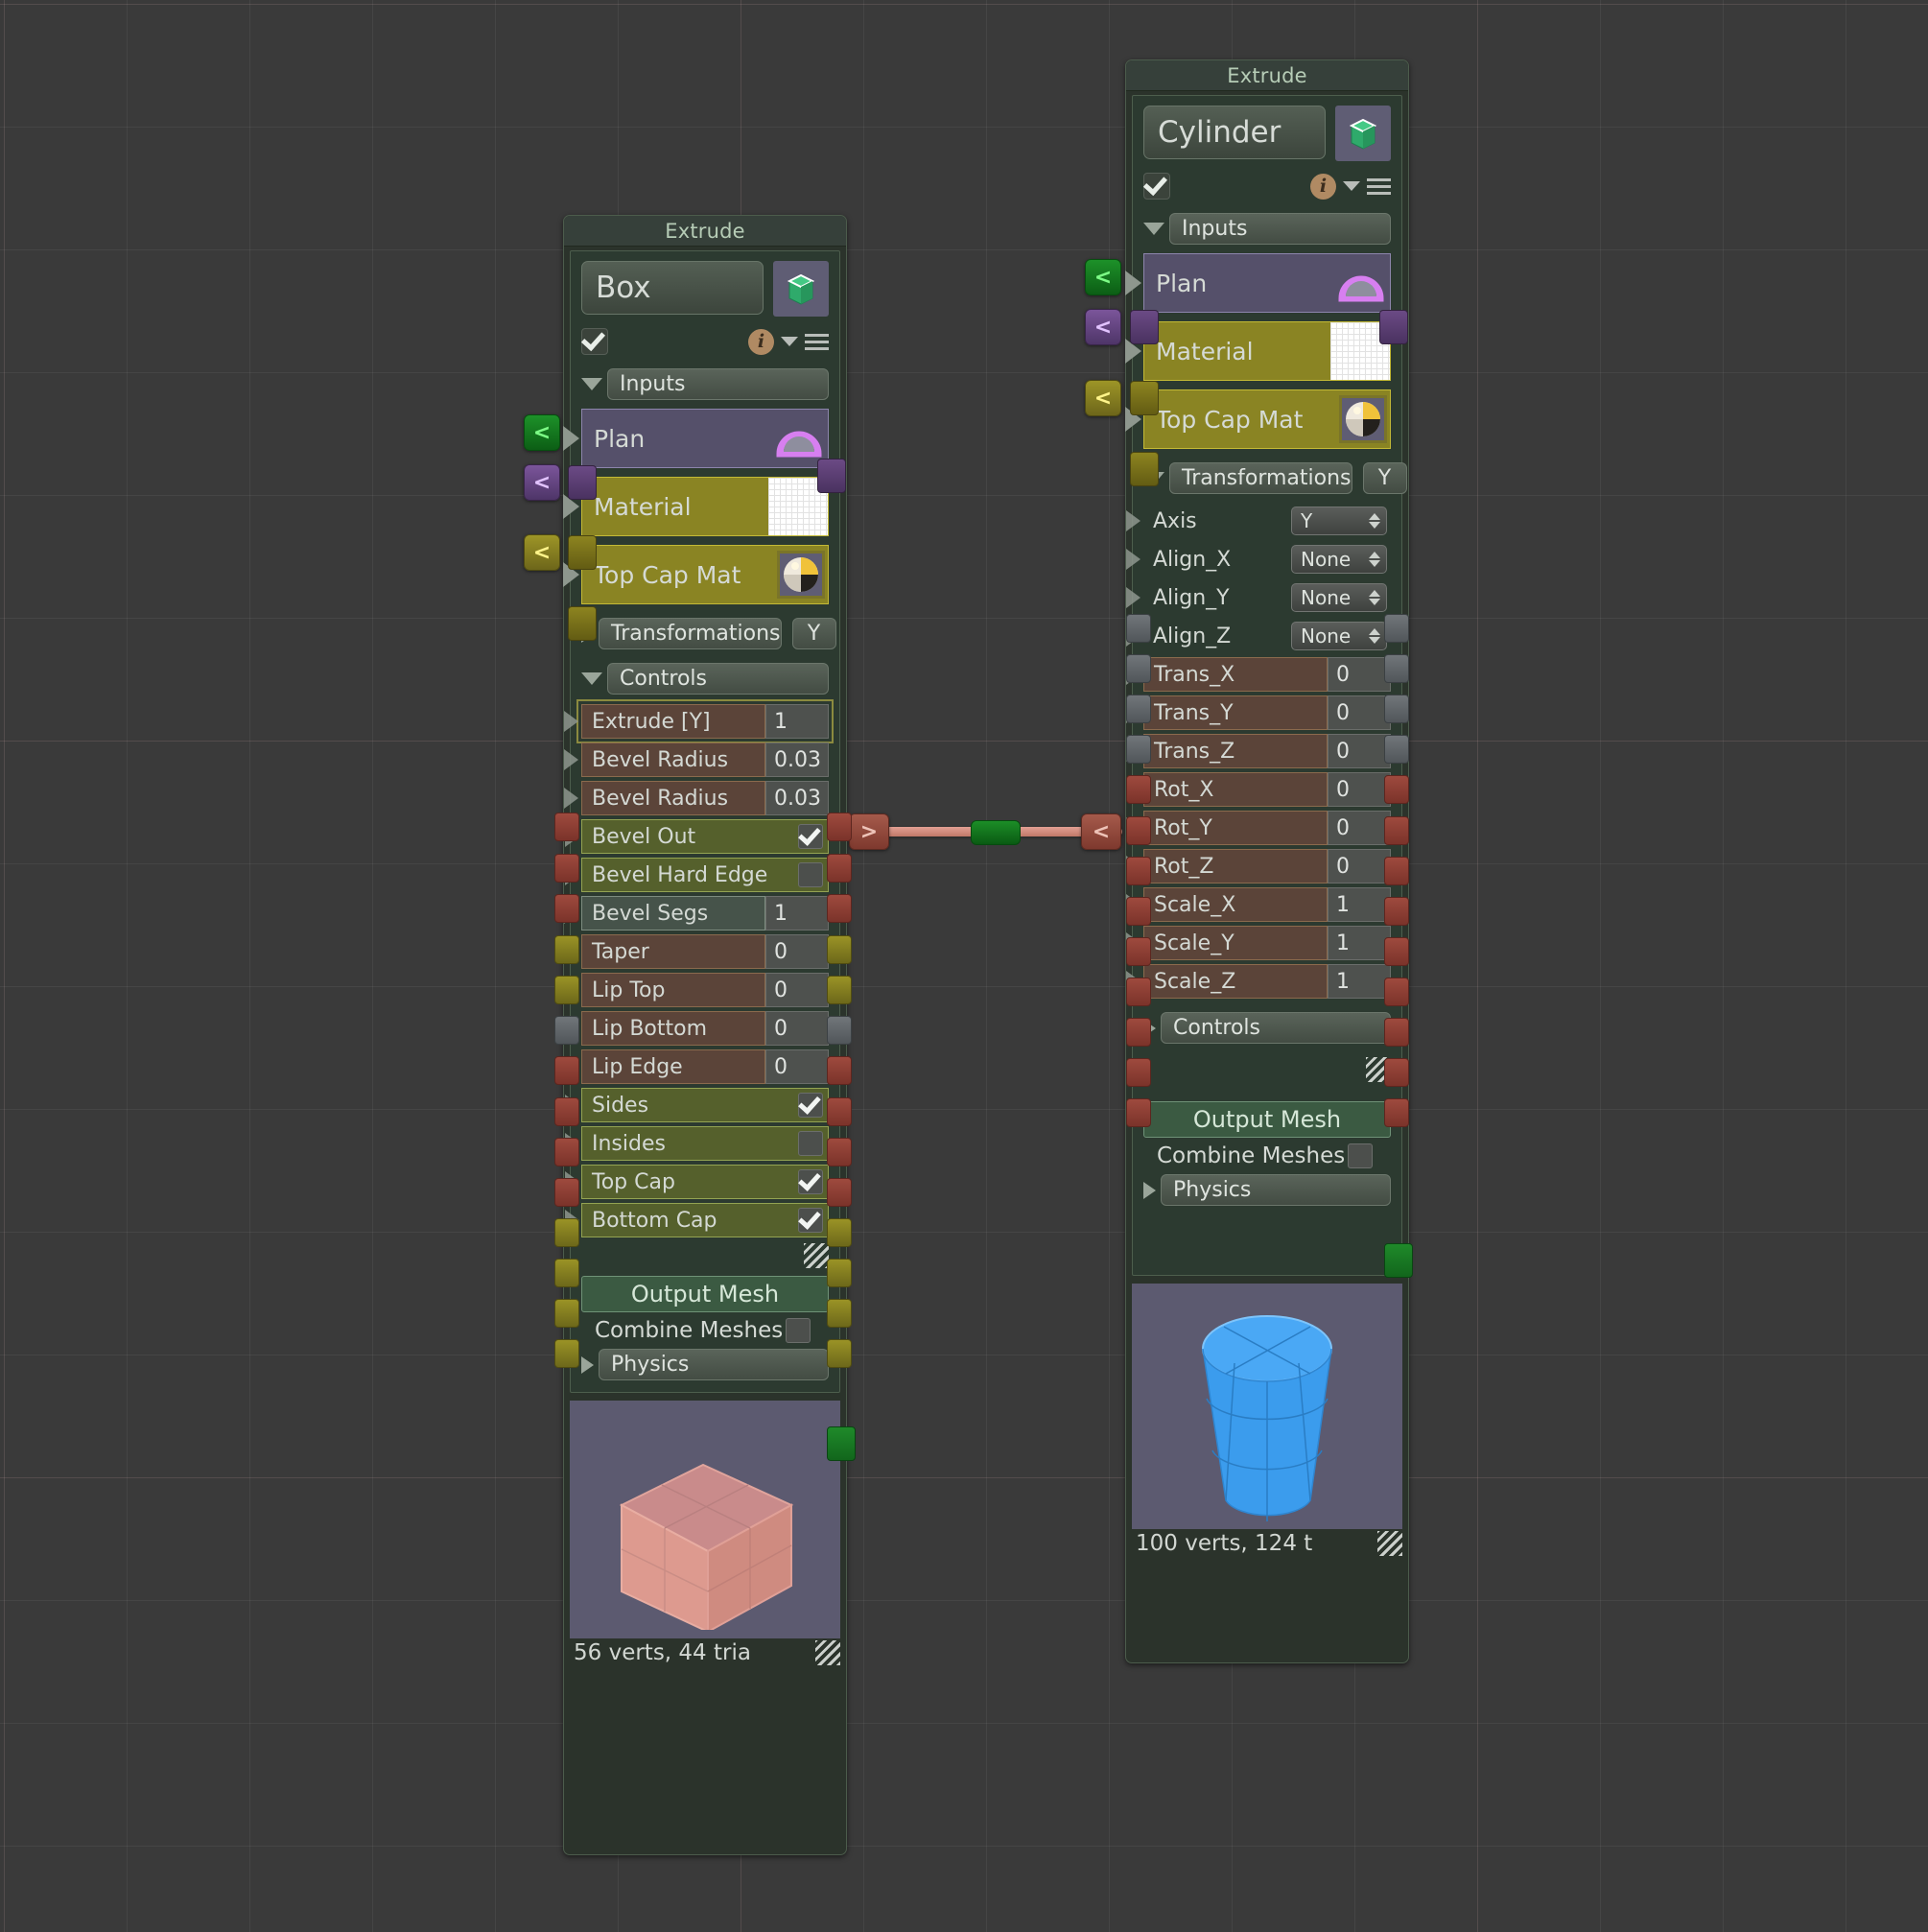 This screenshot has height=1932, width=1928. I want to click on param-row: Rot_X 0, so click(1259, 789).